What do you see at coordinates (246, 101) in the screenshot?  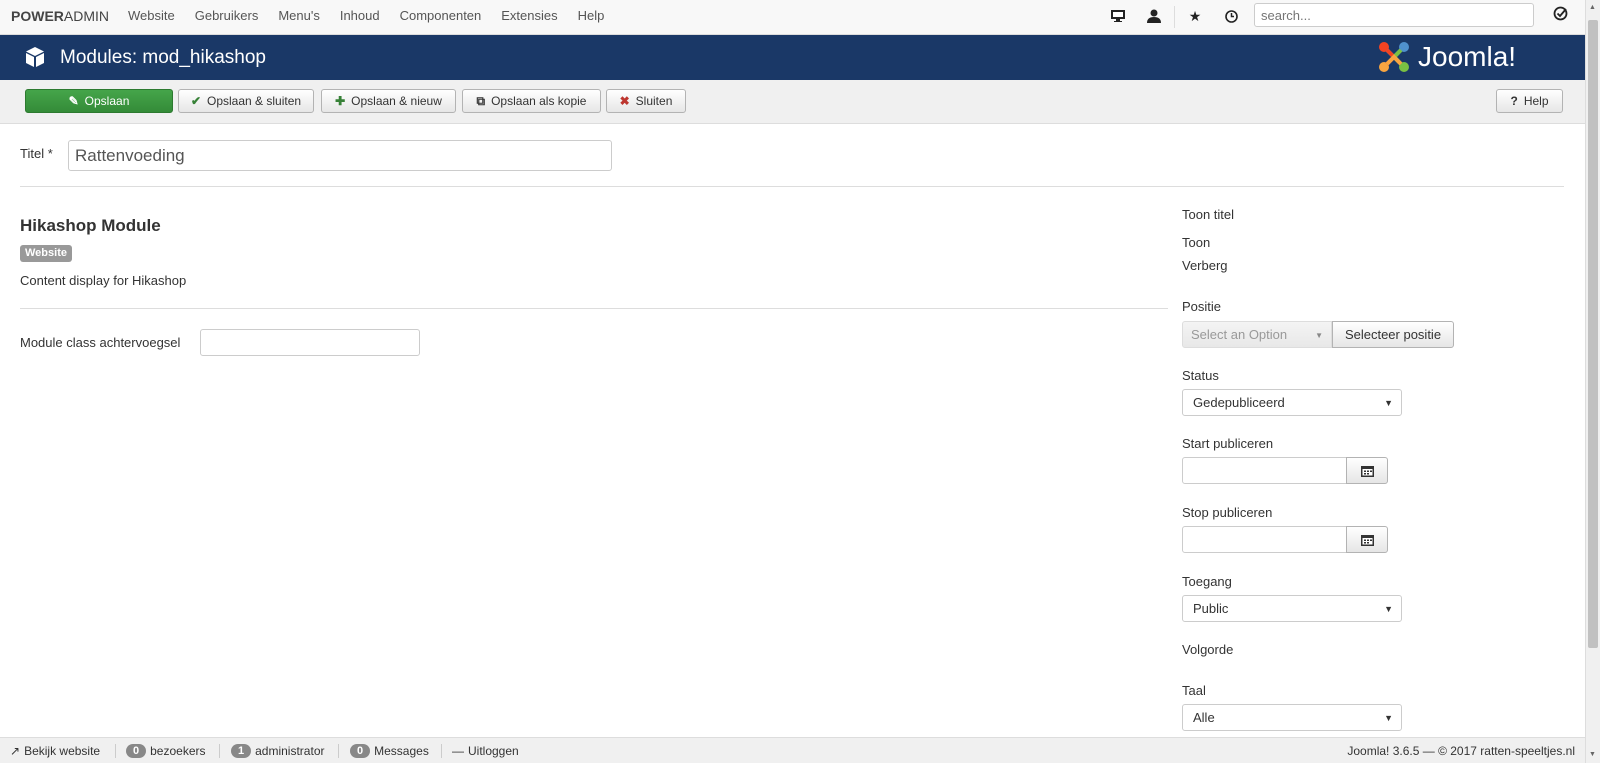 I see `save-close-button: ✔ Opslaan & sluiten` at bounding box center [246, 101].